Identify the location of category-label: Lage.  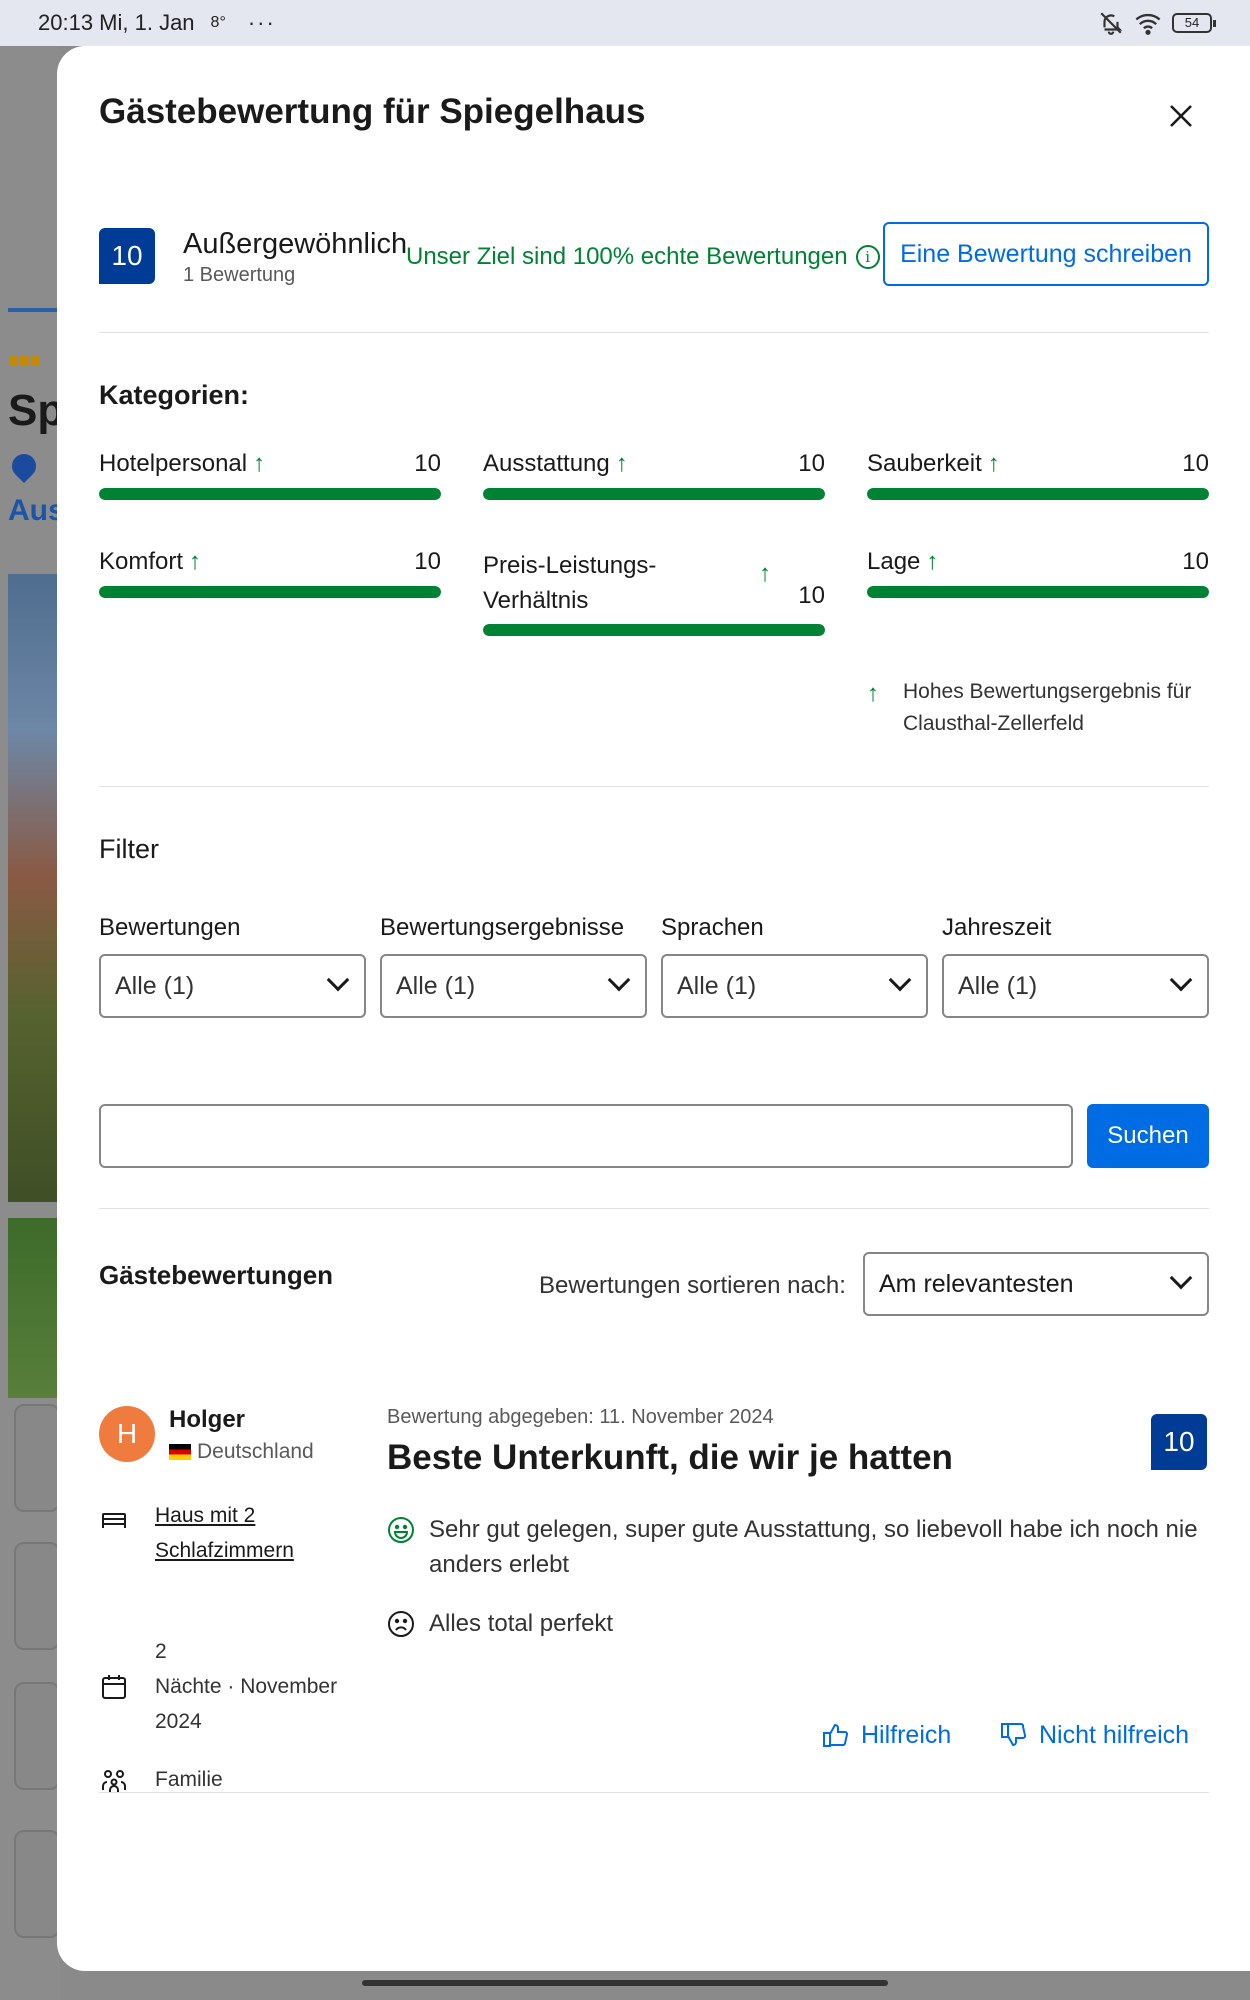
(894, 561).